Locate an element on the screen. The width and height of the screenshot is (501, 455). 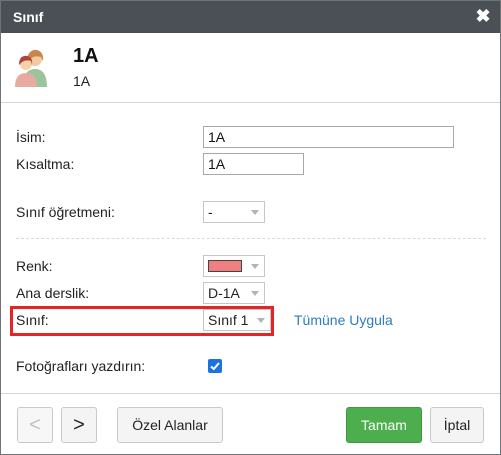
main-classroom-value: D-1A is located at coordinates (224, 293).